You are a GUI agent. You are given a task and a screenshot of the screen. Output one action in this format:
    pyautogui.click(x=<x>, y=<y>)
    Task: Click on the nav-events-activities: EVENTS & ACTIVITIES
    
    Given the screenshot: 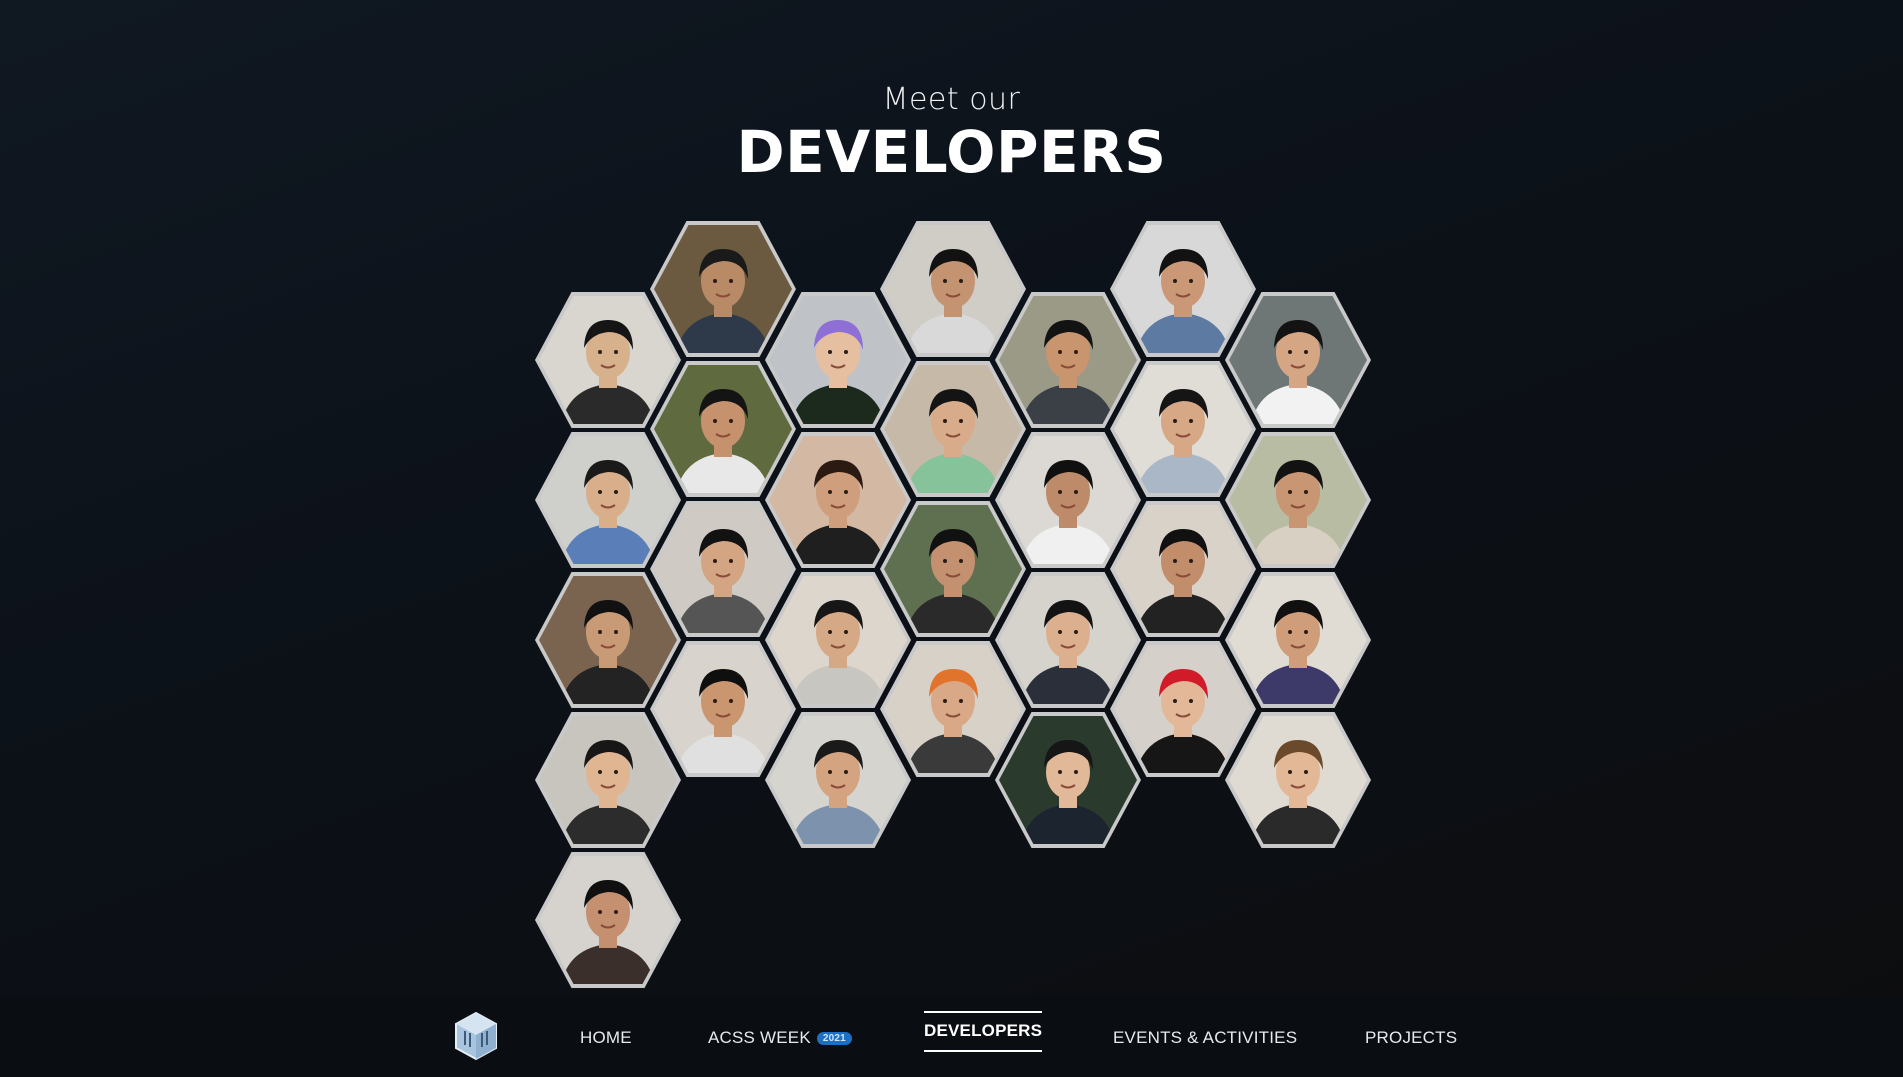 What is the action you would take?
    pyautogui.click(x=1205, y=1038)
    